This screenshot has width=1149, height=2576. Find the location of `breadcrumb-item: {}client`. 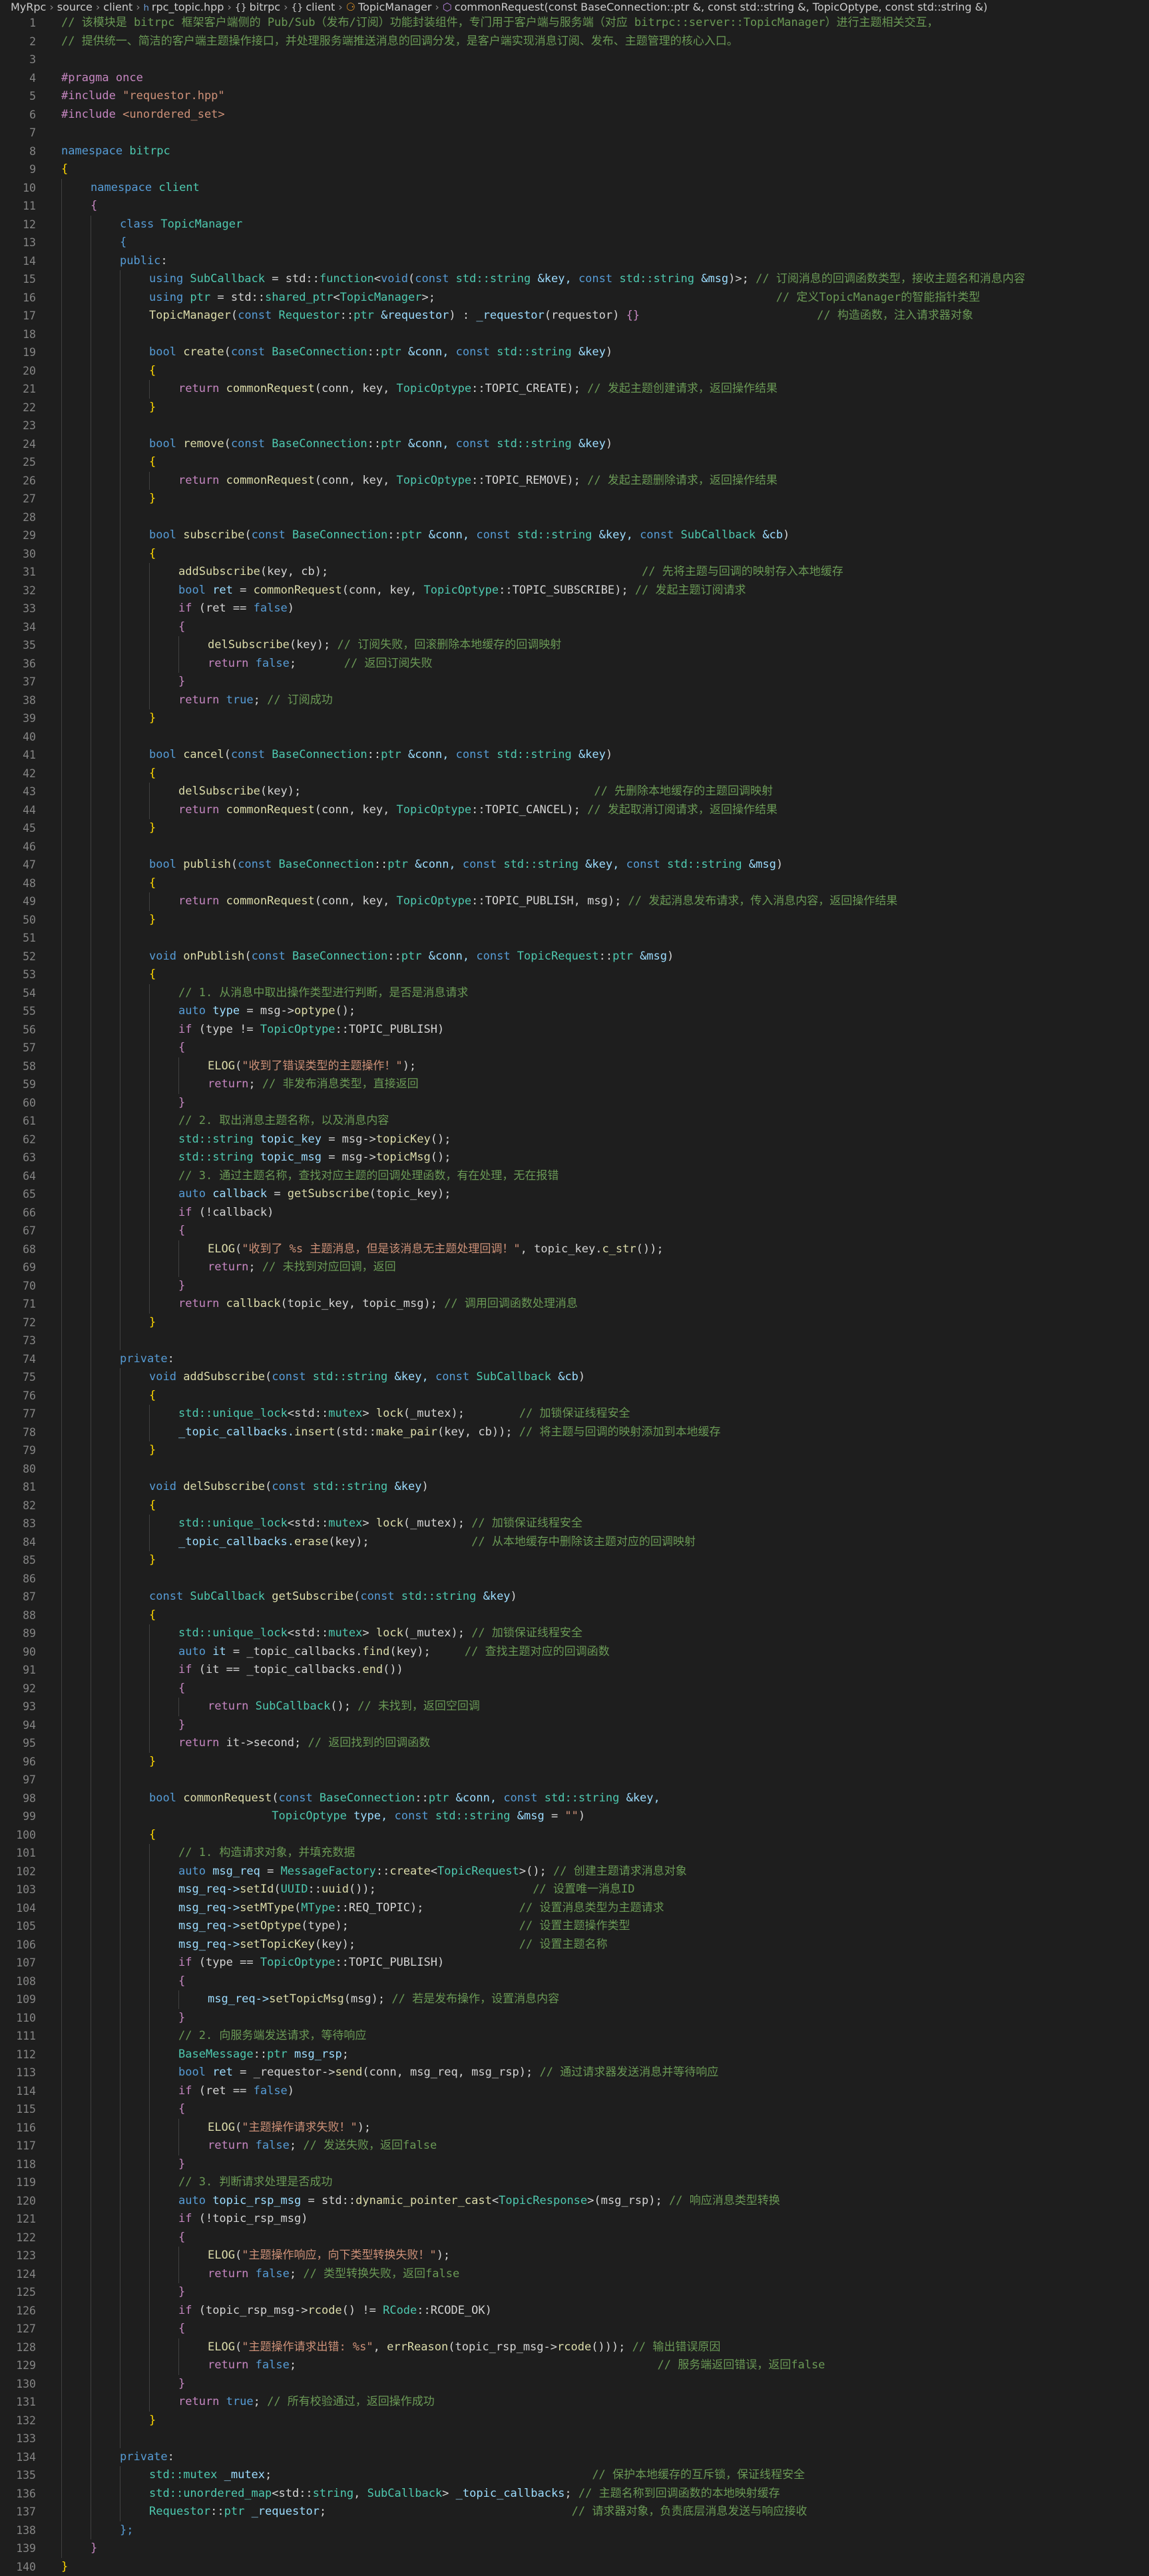

breadcrumb-item: {}client is located at coordinates (313, 7).